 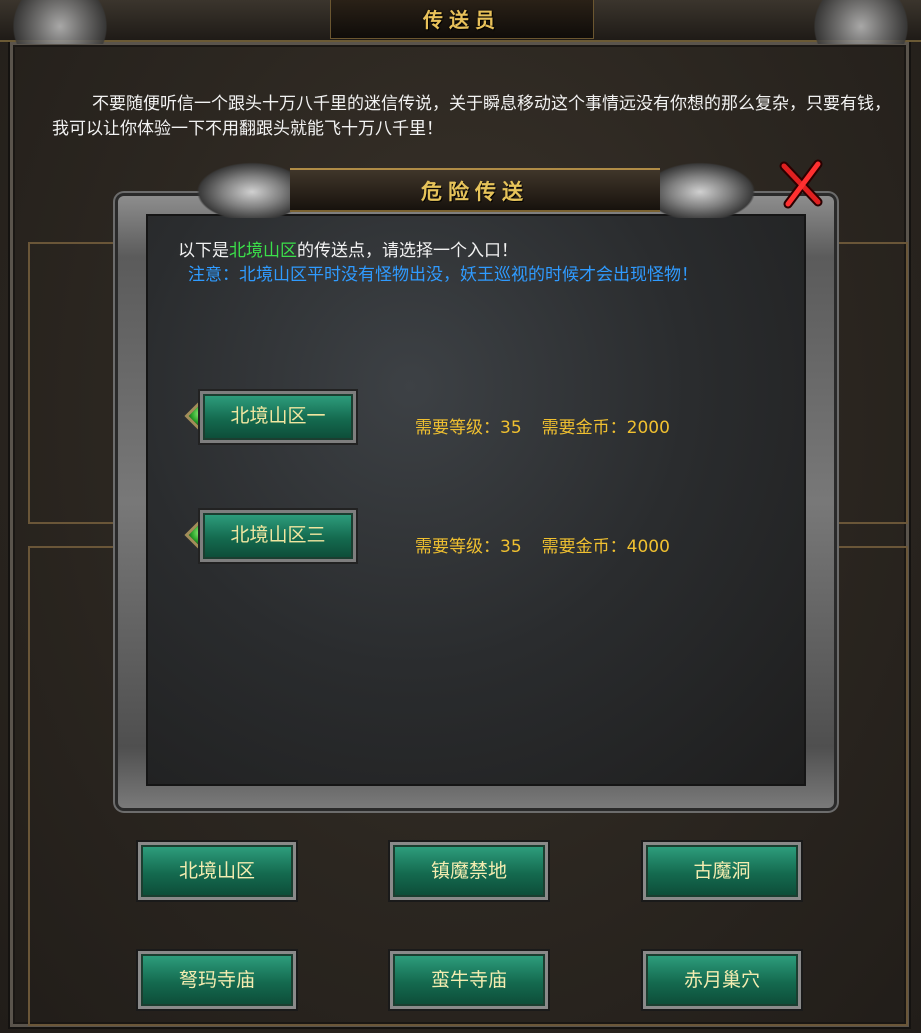 What do you see at coordinates (278, 417) in the screenshot?
I see `entry-button-1: 北境山区一` at bounding box center [278, 417].